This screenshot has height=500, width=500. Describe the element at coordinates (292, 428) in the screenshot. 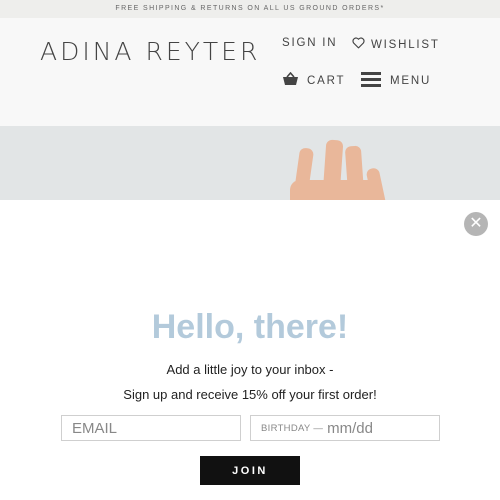

I see `birthday-label: BIRTHDAY —` at that location.